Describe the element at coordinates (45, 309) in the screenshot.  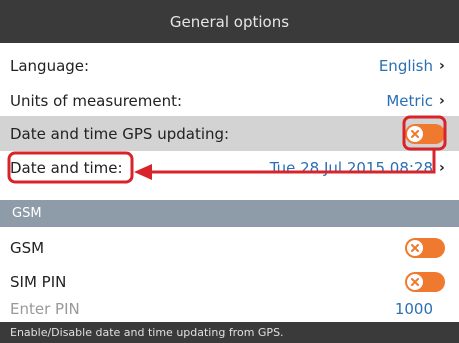
I see `setting-label: Enter PIN` at that location.